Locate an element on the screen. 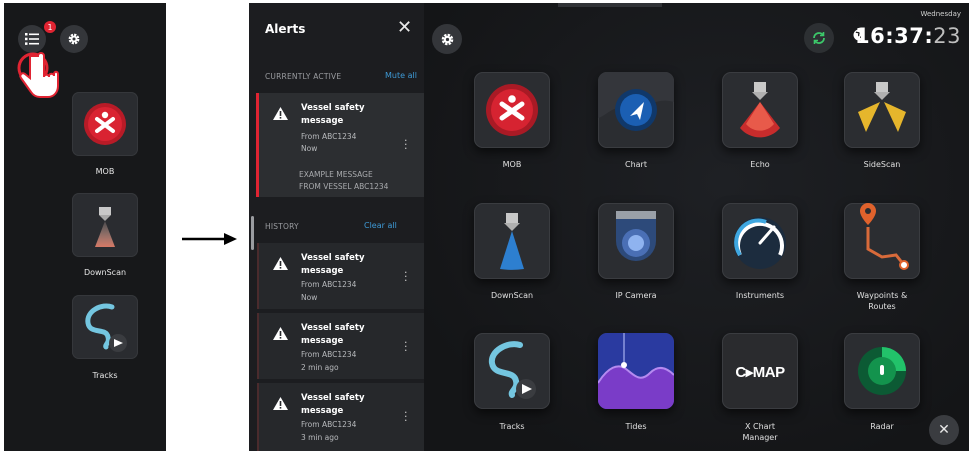 This screenshot has height=454, width=975. echo-icon is located at coordinates (760, 110).